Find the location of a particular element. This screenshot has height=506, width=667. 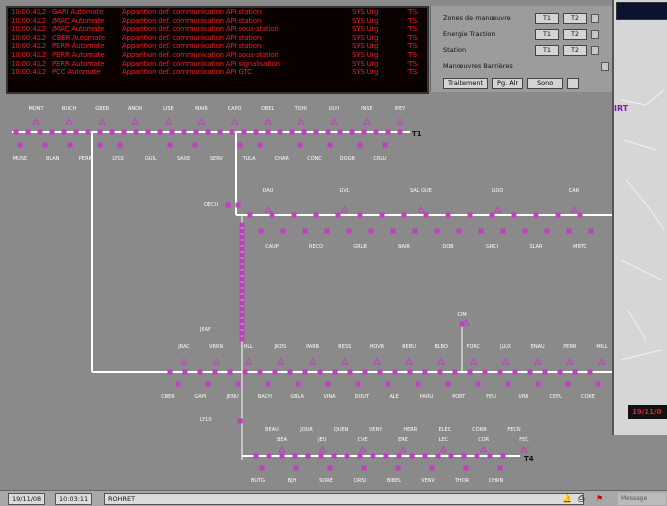

pg-alr-button: Pg. Alr is located at coordinates (508, 83).